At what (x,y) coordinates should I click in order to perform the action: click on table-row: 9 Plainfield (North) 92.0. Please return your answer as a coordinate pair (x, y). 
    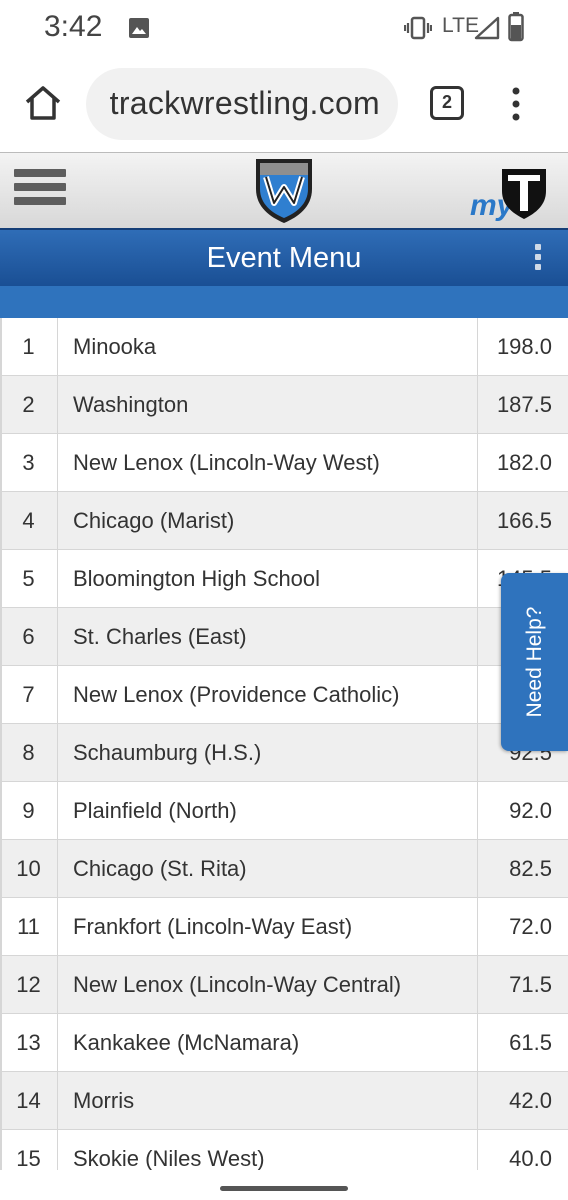
    Looking at the image, I should click on (284, 811).